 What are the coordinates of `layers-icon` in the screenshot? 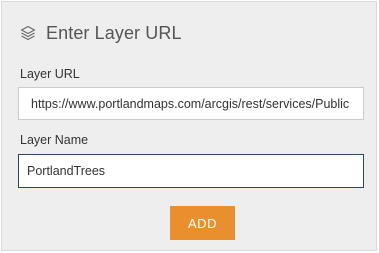 It's located at (28, 33).